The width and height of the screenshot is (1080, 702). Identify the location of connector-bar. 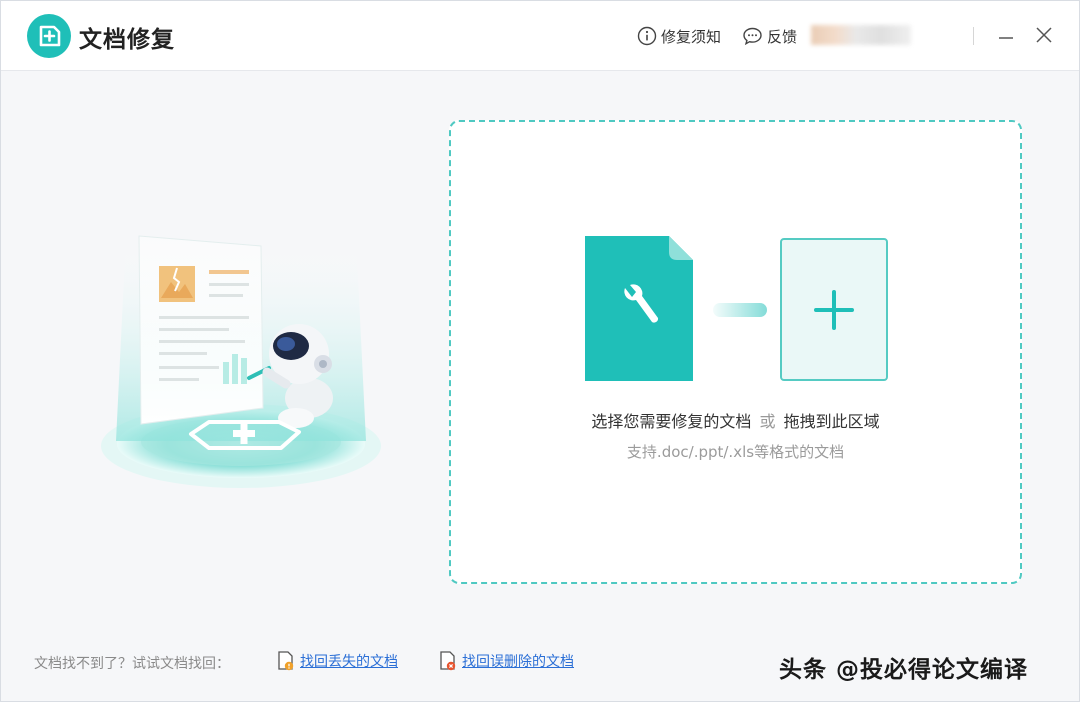
(740, 310).